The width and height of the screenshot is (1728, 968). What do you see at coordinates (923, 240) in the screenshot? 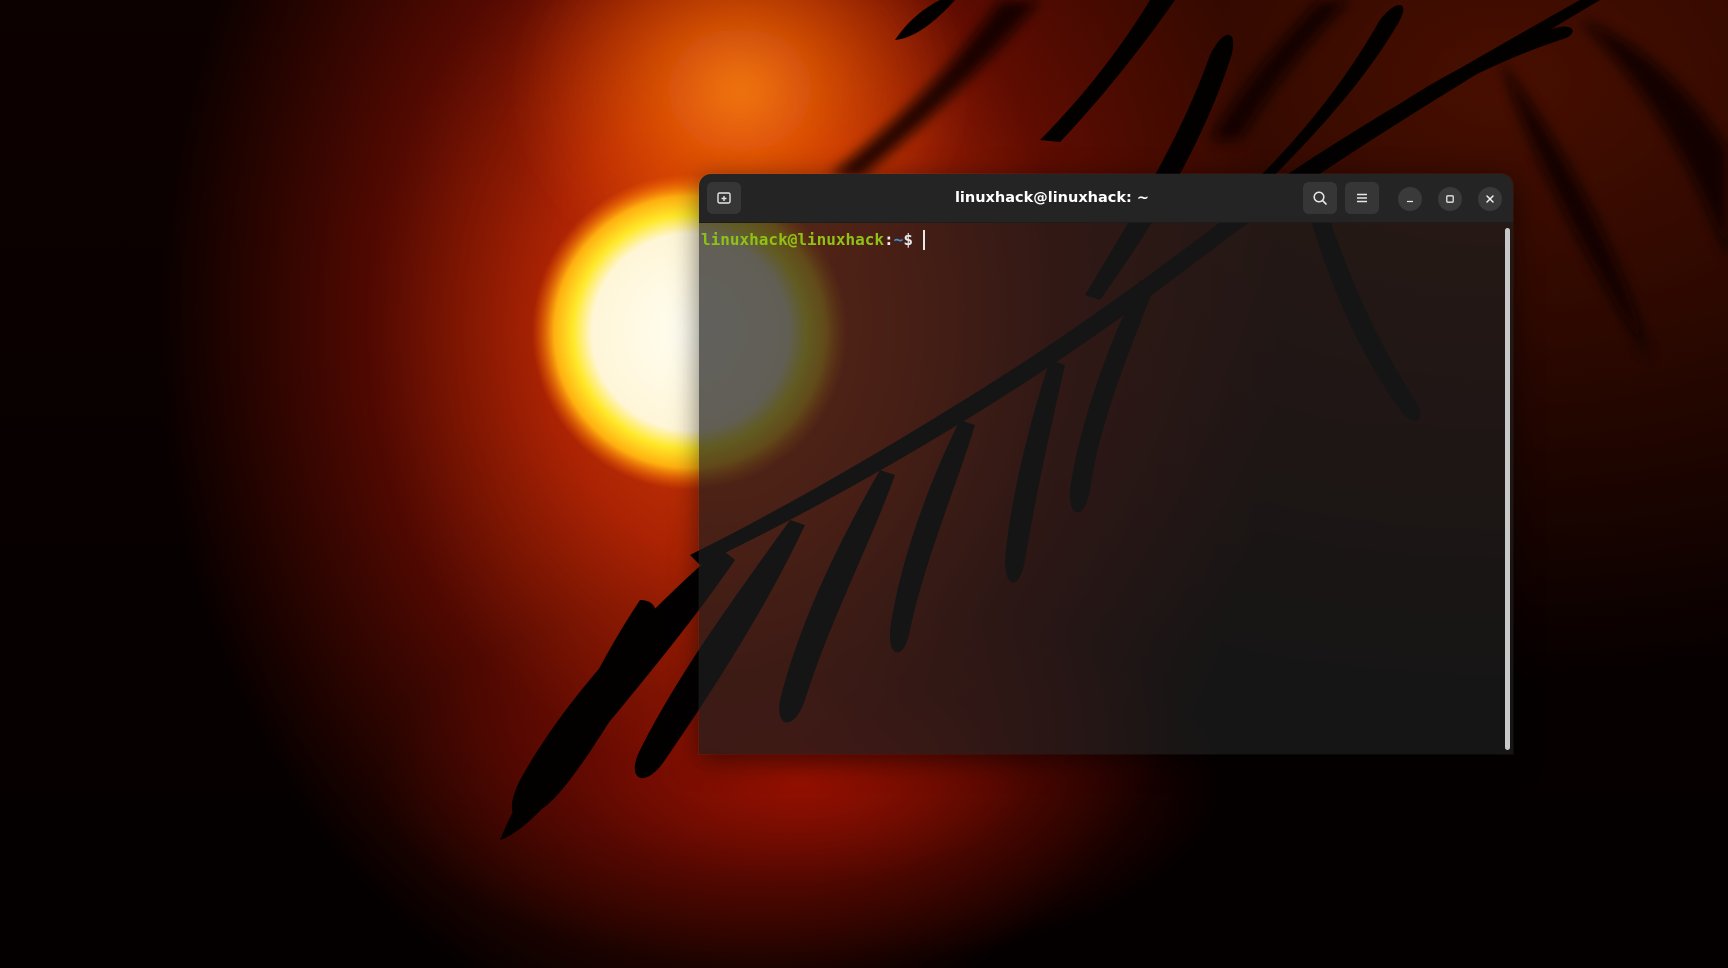
I see `text-cursor` at bounding box center [923, 240].